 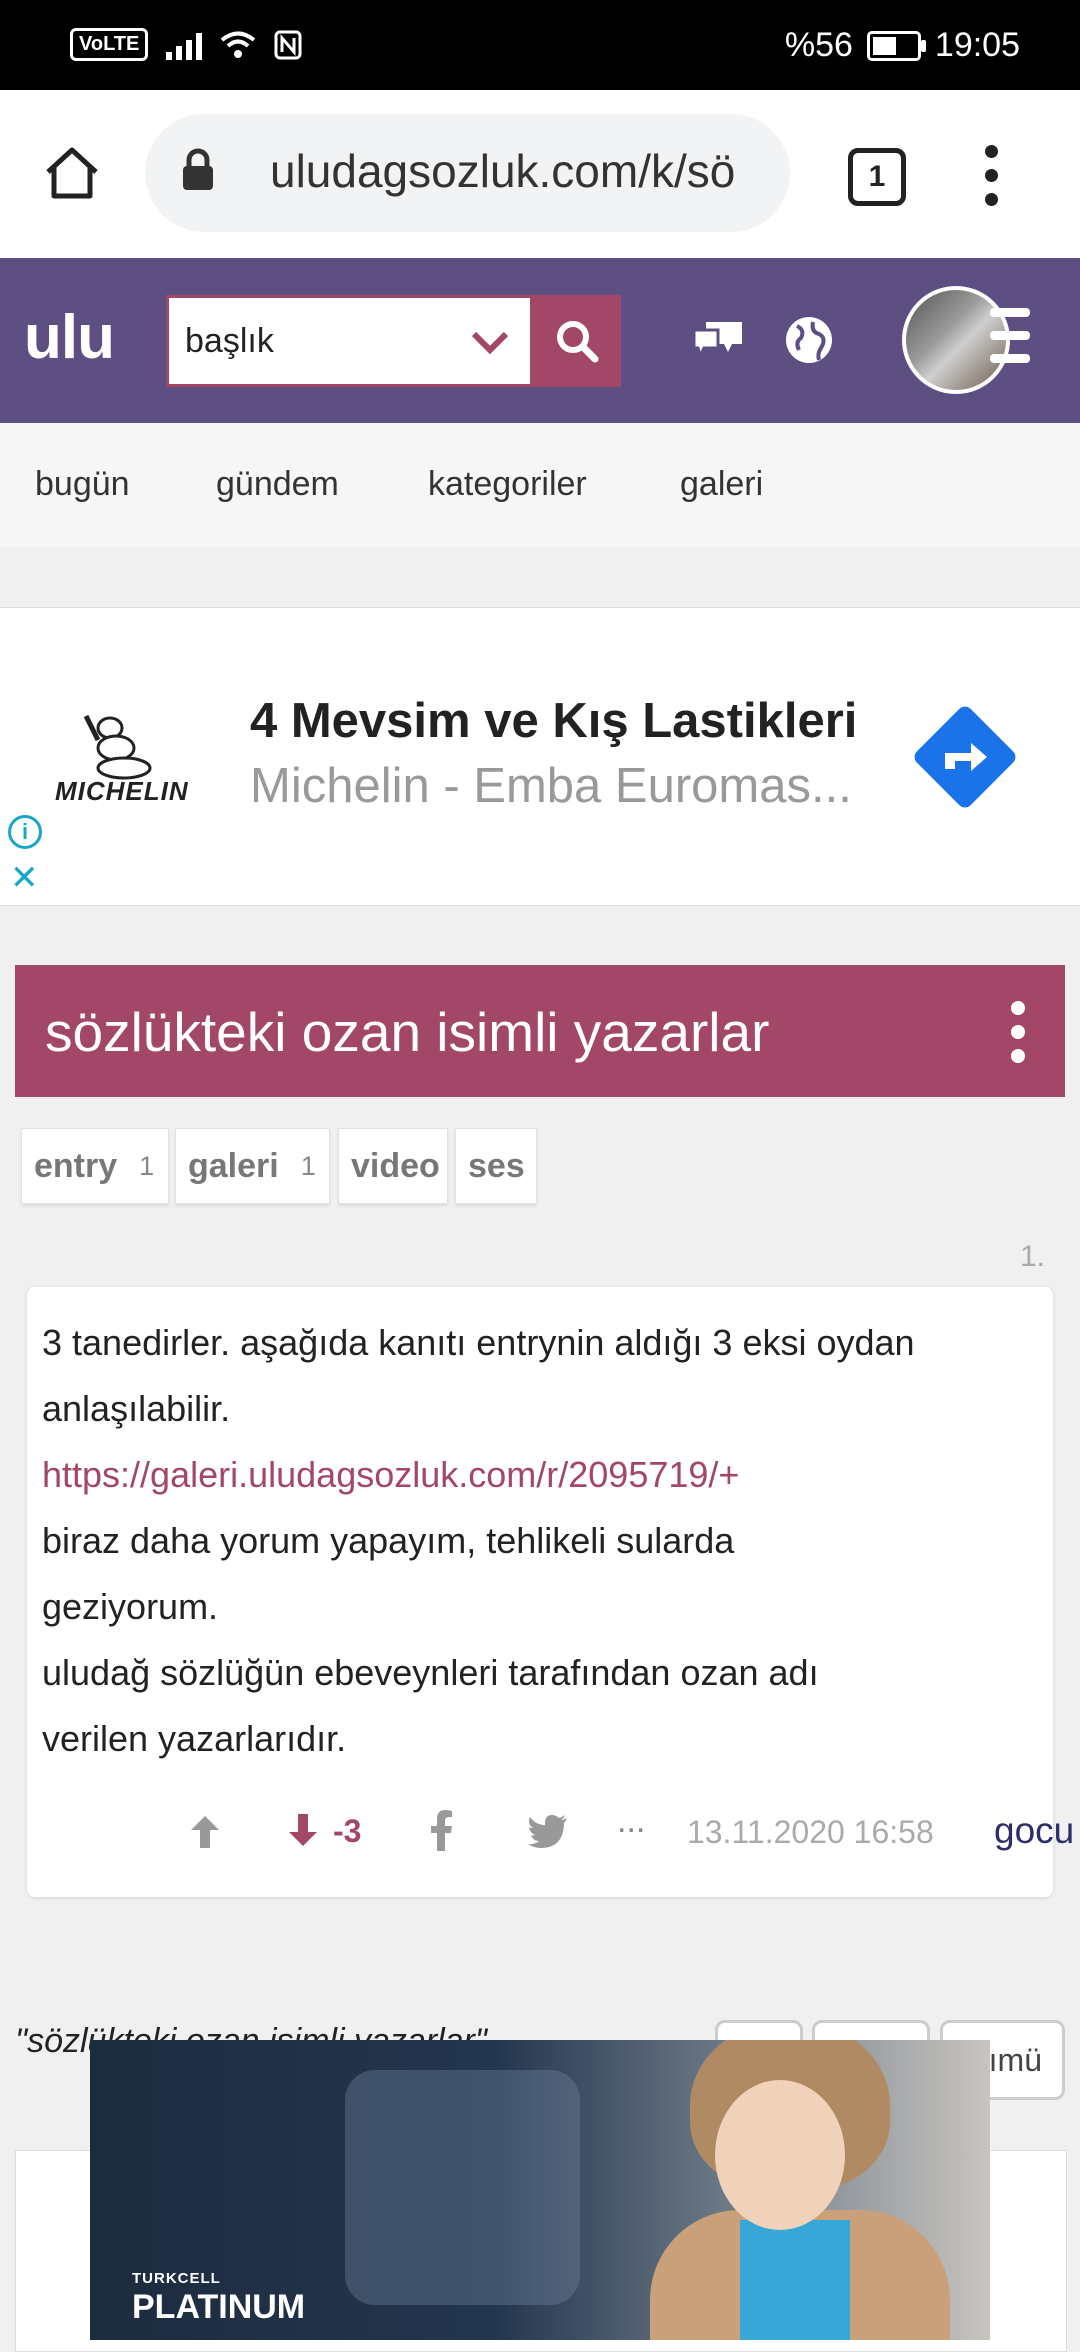 What do you see at coordinates (810, 1832) in the screenshot?
I see `entry-date: 13.11.2020 16:58` at bounding box center [810, 1832].